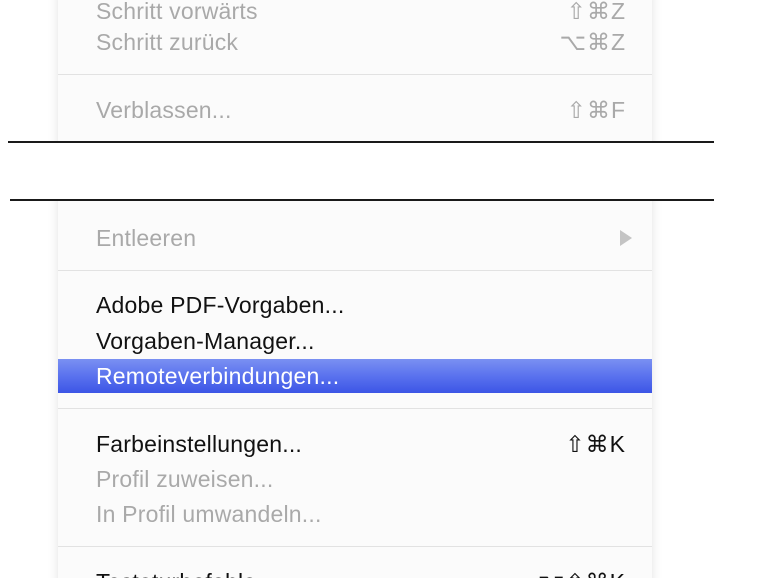  Describe the element at coordinates (361, 142) in the screenshot. I see `cut-line-top` at that location.